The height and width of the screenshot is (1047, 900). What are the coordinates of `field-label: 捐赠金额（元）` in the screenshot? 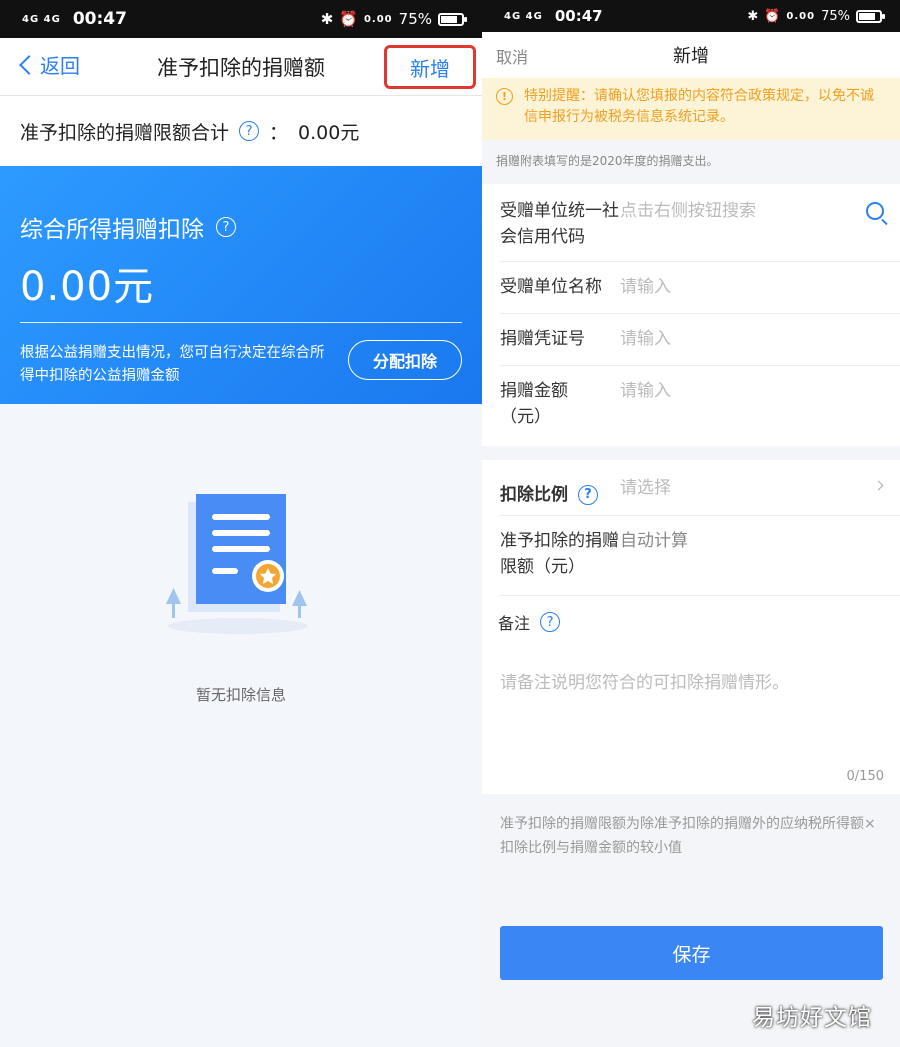 It's located at (534, 404).